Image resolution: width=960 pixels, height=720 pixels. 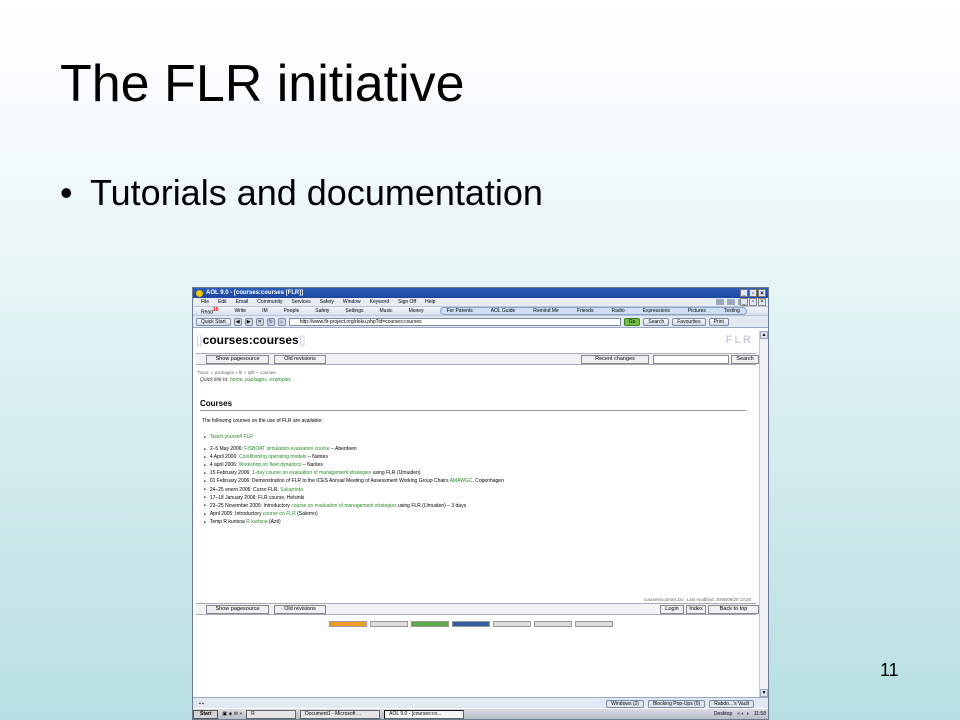 I want to click on menu-window: Window, so click(x=352, y=302).